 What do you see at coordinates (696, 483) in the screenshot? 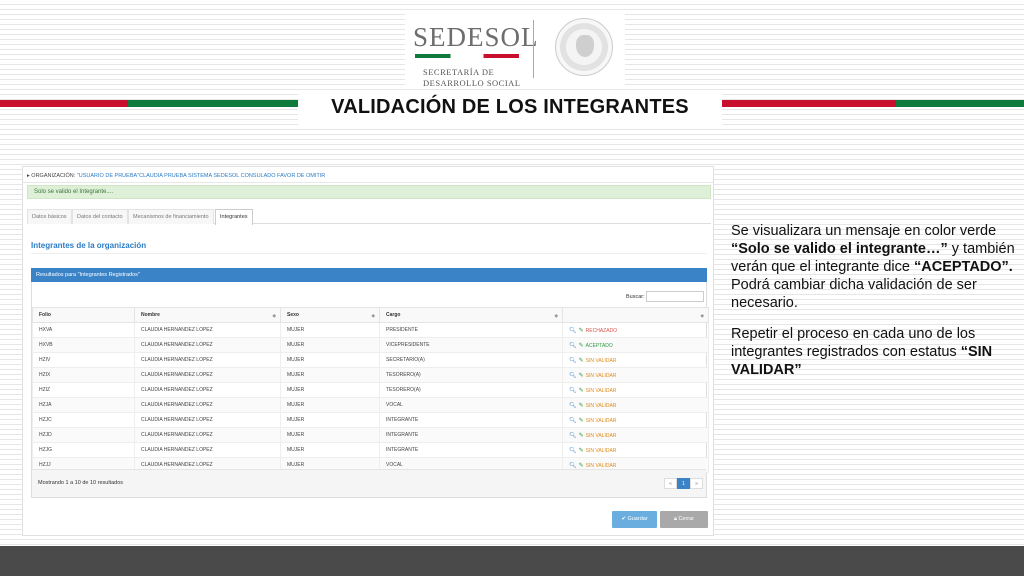
I see `pager-next-button: »` at bounding box center [696, 483].